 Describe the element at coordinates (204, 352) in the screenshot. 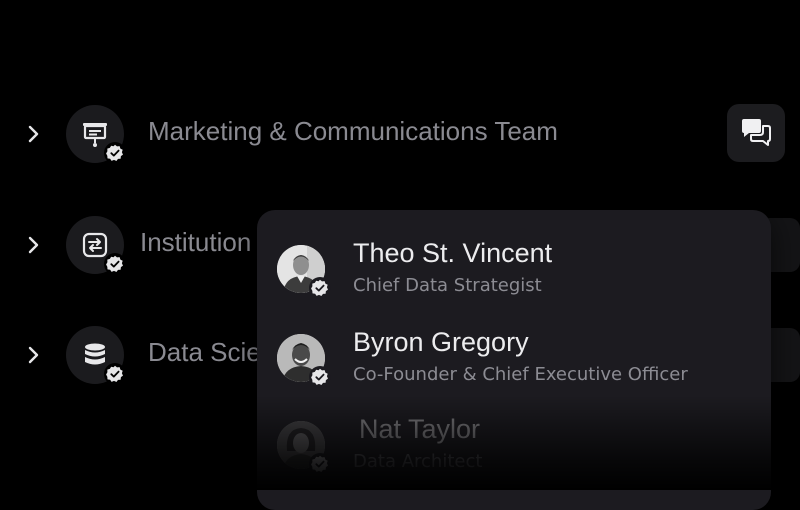

I see `team-name: Data Scie` at that location.